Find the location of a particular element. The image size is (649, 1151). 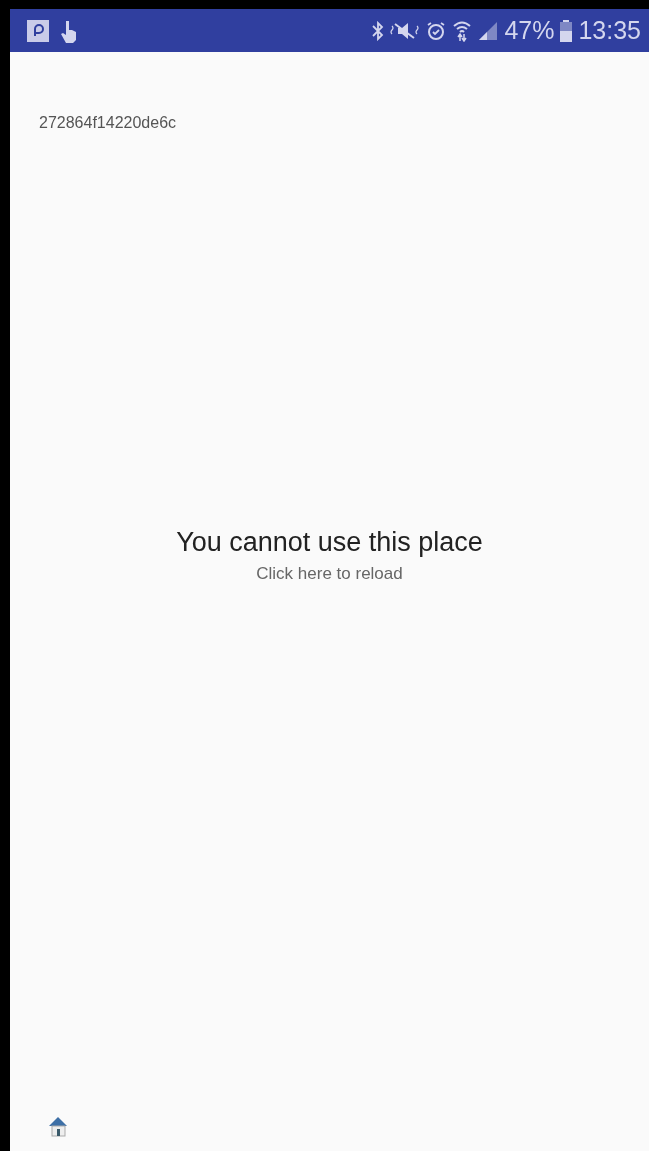

alarm-icon is located at coordinates (436, 30).